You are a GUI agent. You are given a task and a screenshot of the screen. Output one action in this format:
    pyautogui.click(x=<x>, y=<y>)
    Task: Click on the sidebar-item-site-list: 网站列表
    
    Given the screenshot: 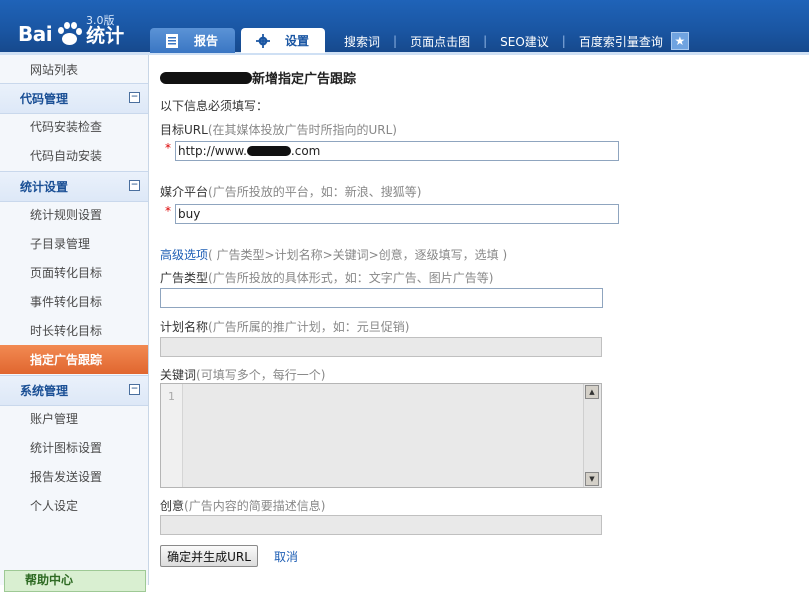 What is the action you would take?
    pyautogui.click(x=74, y=69)
    